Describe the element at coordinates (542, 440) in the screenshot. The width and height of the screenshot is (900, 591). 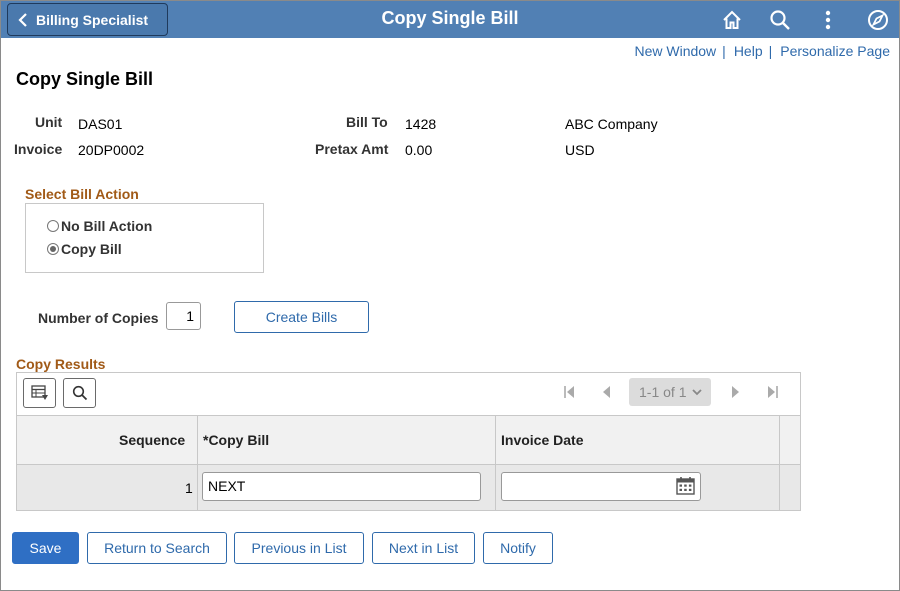
I see `column-header-invoice-date: Invoice Date` at that location.